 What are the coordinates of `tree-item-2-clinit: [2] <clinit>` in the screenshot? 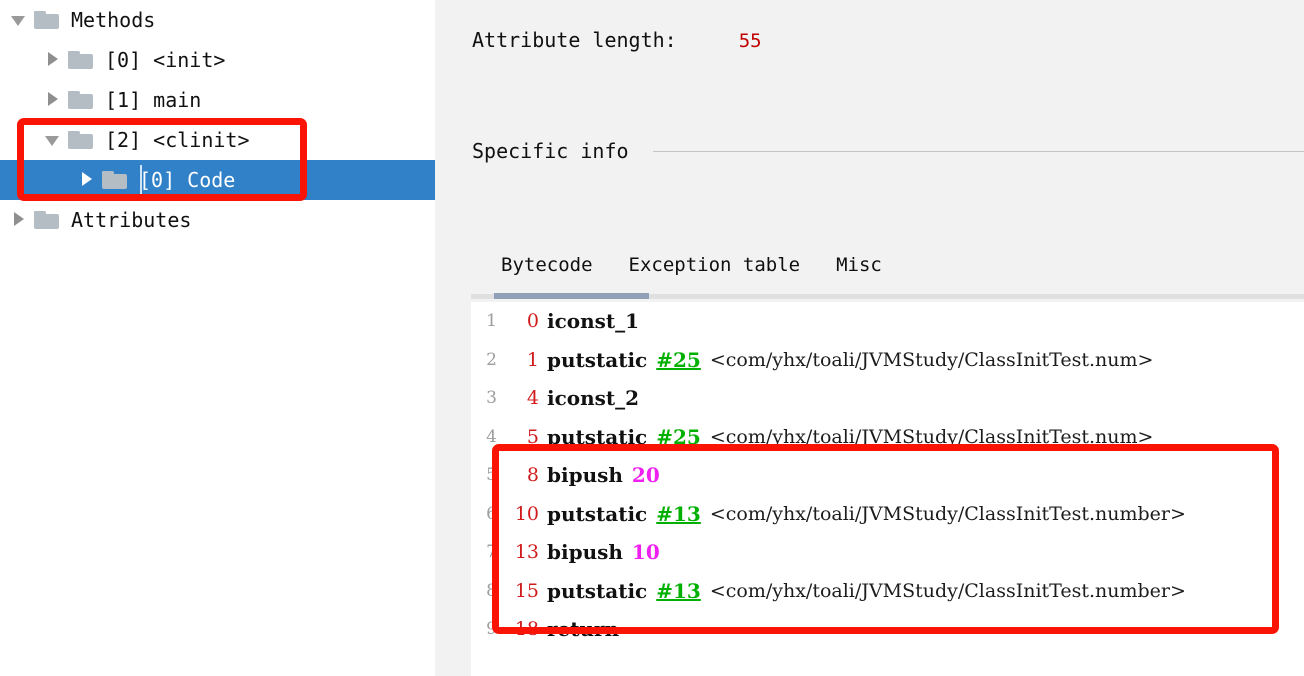 It's located at (217, 140).